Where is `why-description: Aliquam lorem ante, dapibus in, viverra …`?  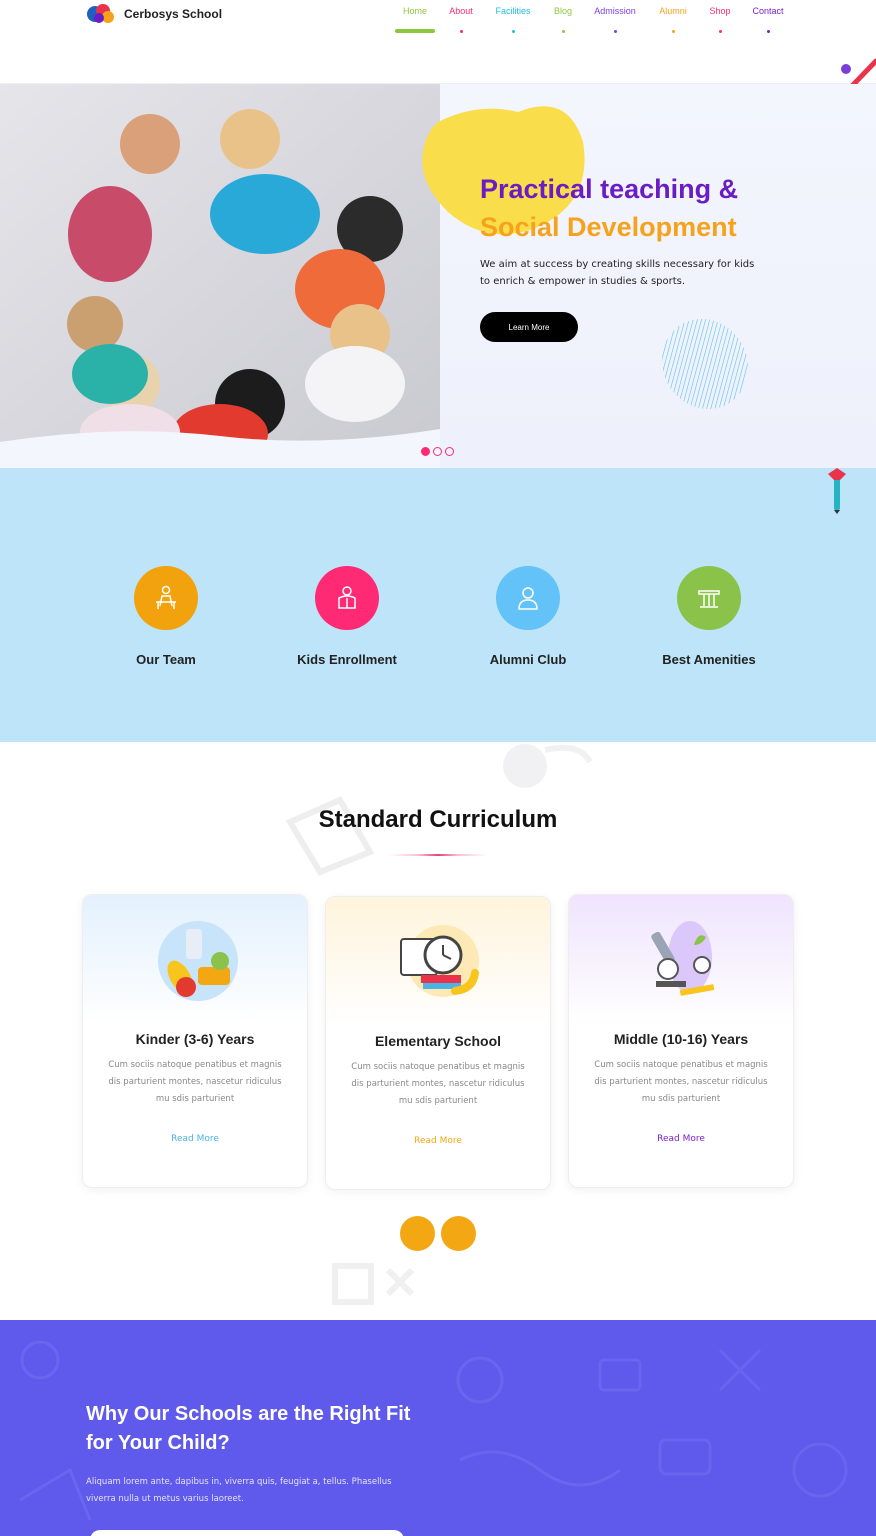
why-description: Aliquam lorem ante, dapibus in, viverra … is located at coordinates (239, 1490).